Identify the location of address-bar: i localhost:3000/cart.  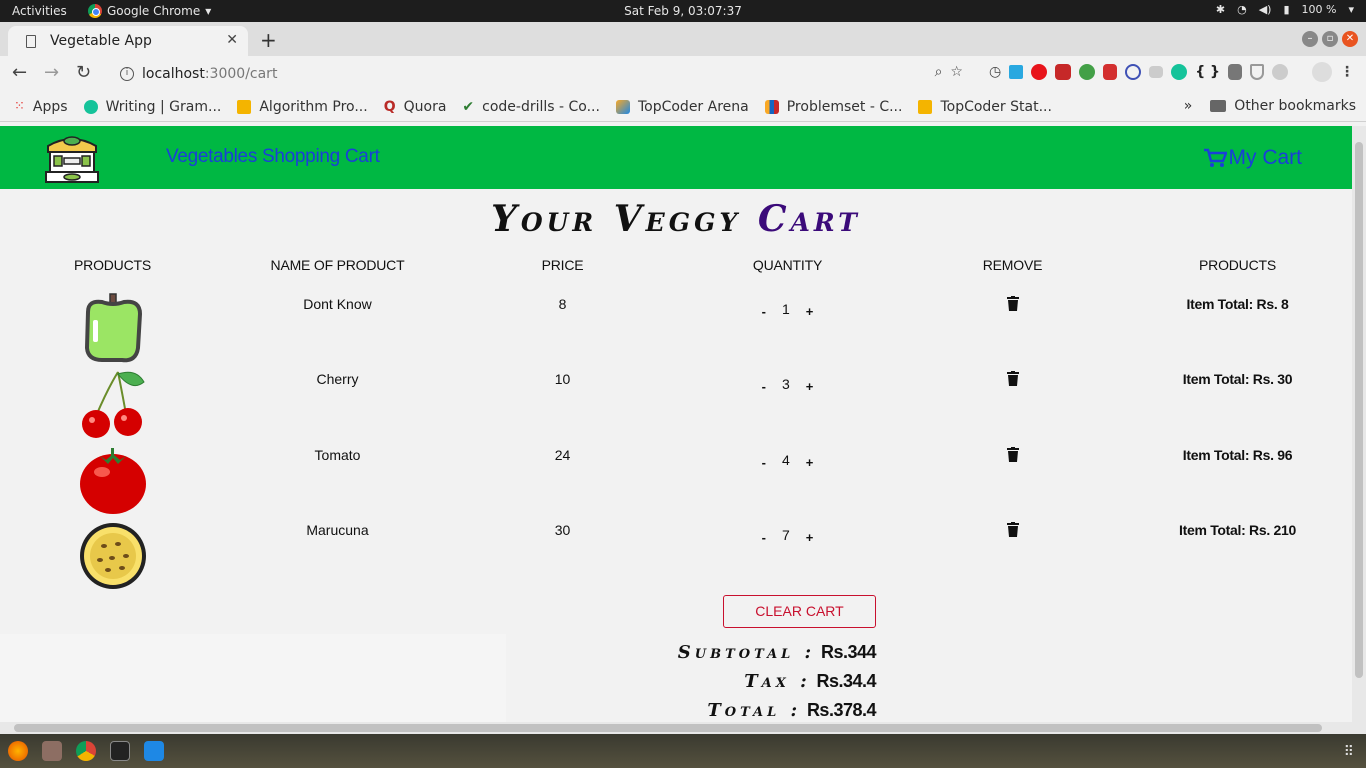
(484, 74).